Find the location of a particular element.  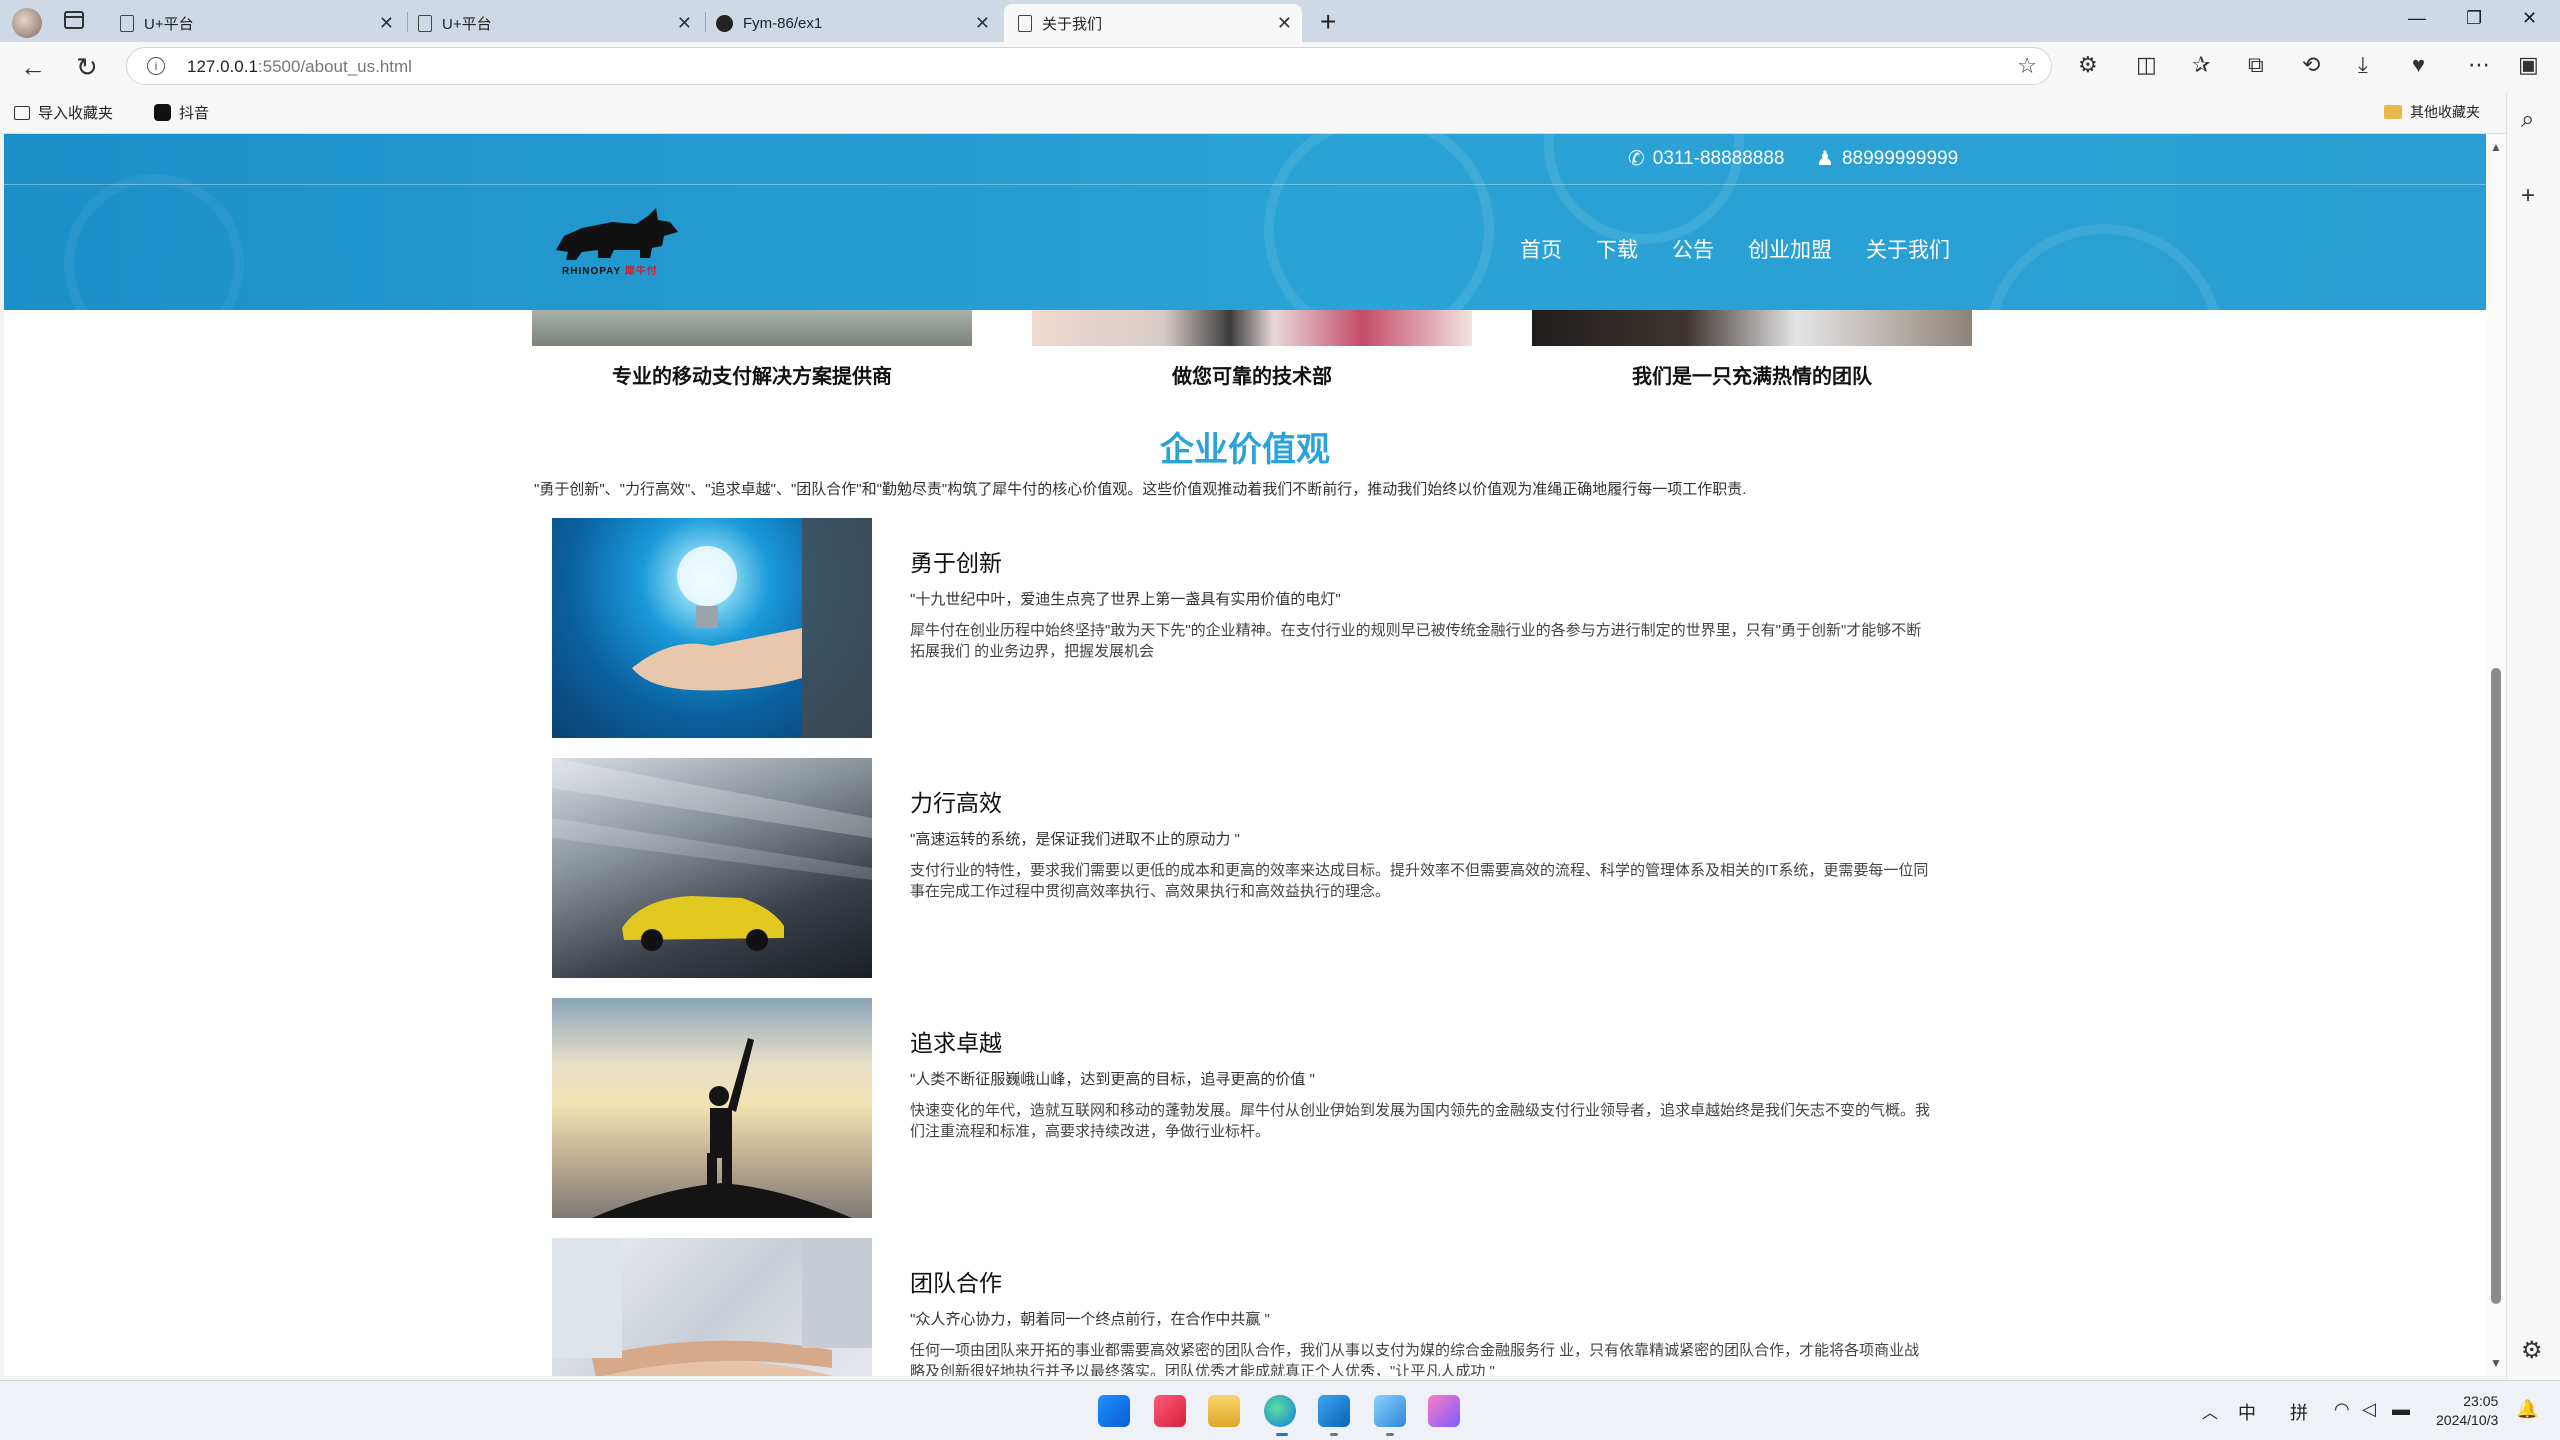

battery-icon: ▬ is located at coordinates (2401, 1409).